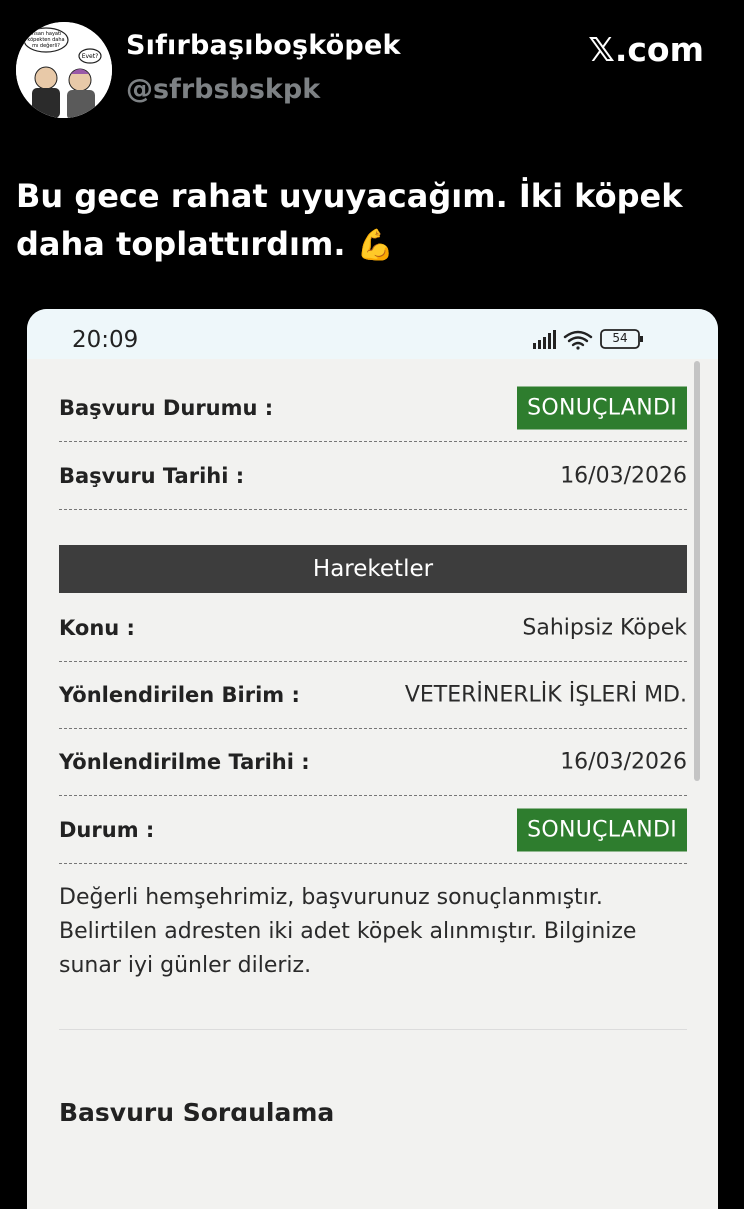 This screenshot has width=744, height=1209. Describe the element at coordinates (373, 408) in the screenshot. I see `application-status-row: Başvuru Durumu : SONUÇLANDI` at that location.